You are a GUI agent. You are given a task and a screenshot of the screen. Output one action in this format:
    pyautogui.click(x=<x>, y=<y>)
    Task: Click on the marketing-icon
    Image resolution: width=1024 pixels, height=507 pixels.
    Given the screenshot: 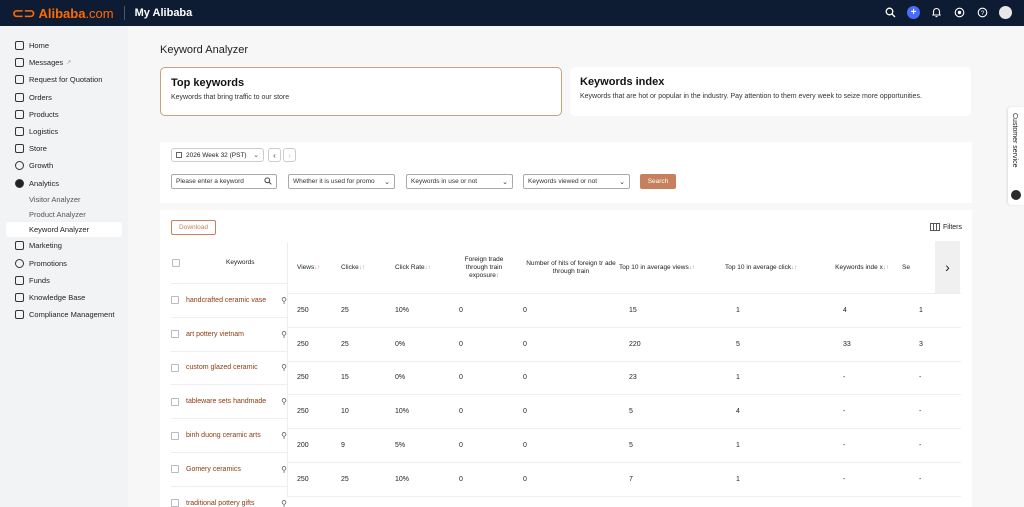 What is the action you would take?
    pyautogui.click(x=19, y=246)
    